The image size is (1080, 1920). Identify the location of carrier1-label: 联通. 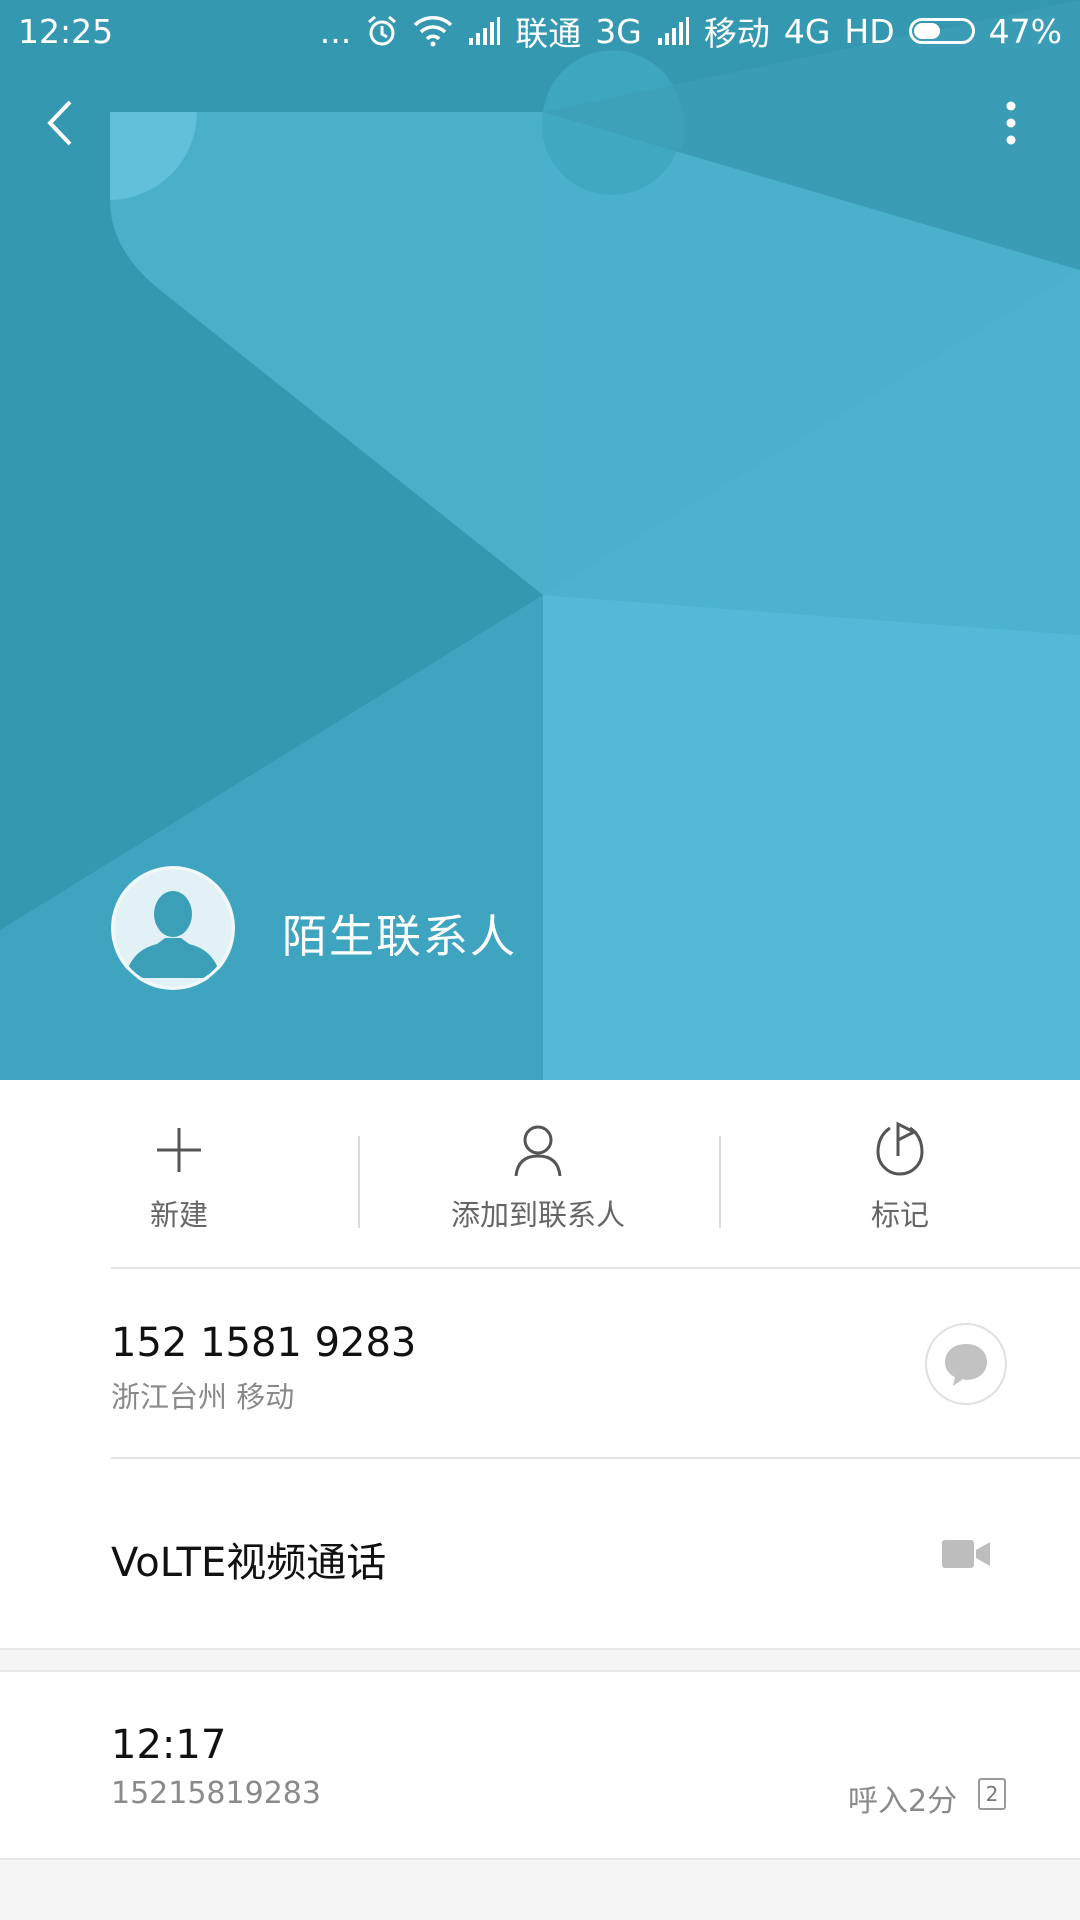
(548, 33).